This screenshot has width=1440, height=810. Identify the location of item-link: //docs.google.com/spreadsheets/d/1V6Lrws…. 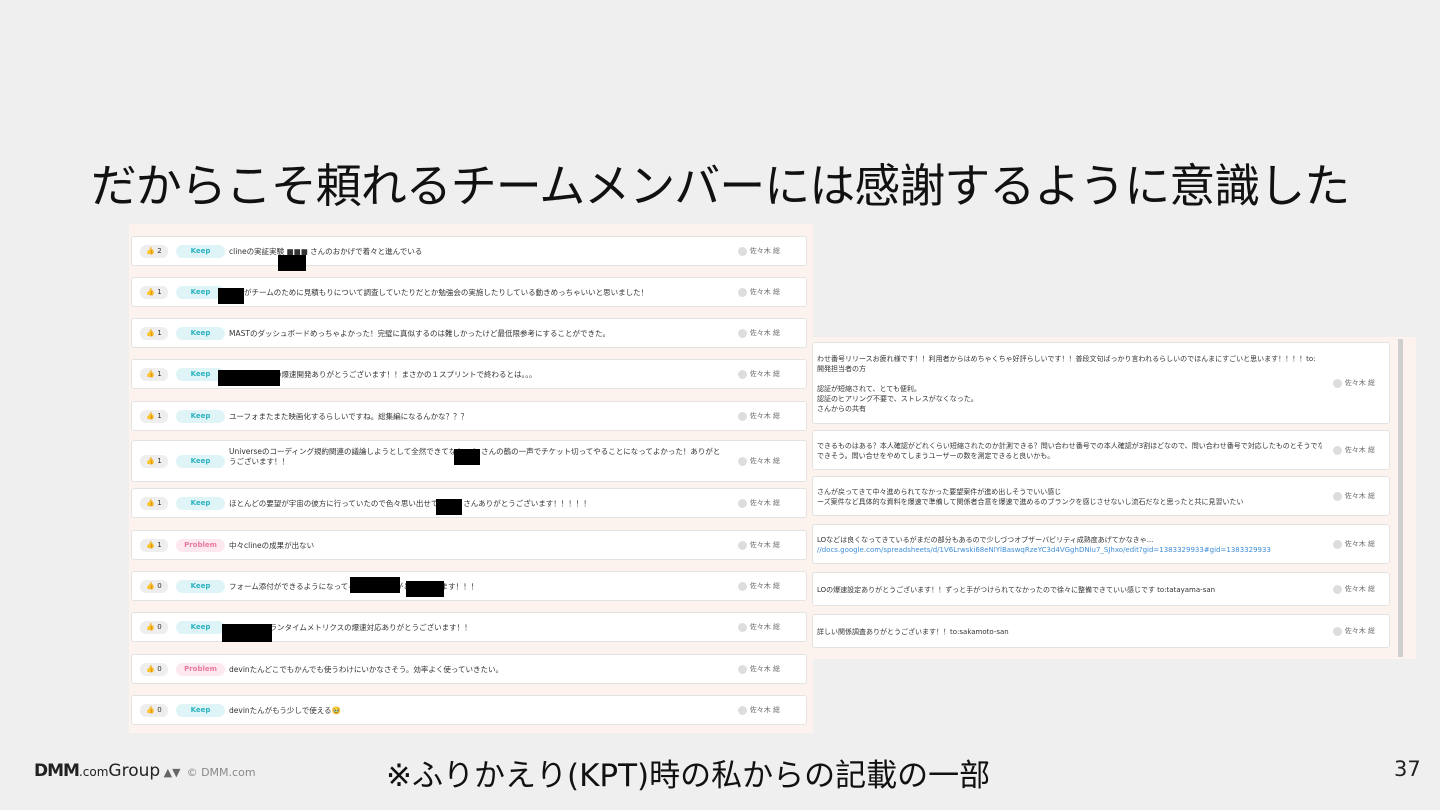
(1069, 550).